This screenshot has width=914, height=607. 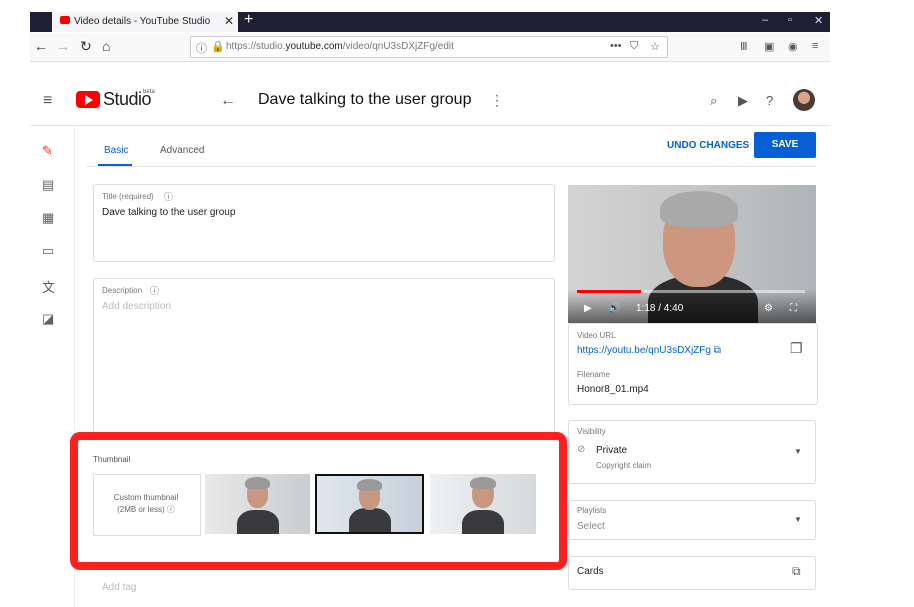 What do you see at coordinates (743, 101) in the screenshot?
I see `create-video-icon: ▶` at bounding box center [743, 101].